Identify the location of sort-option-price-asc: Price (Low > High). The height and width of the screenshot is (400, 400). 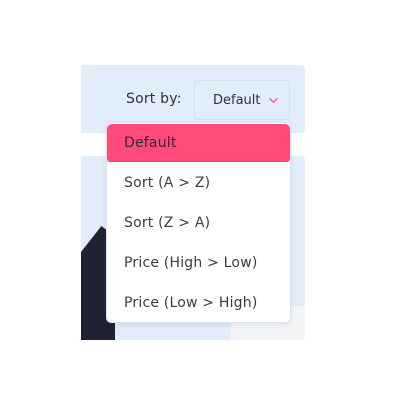
(198, 303).